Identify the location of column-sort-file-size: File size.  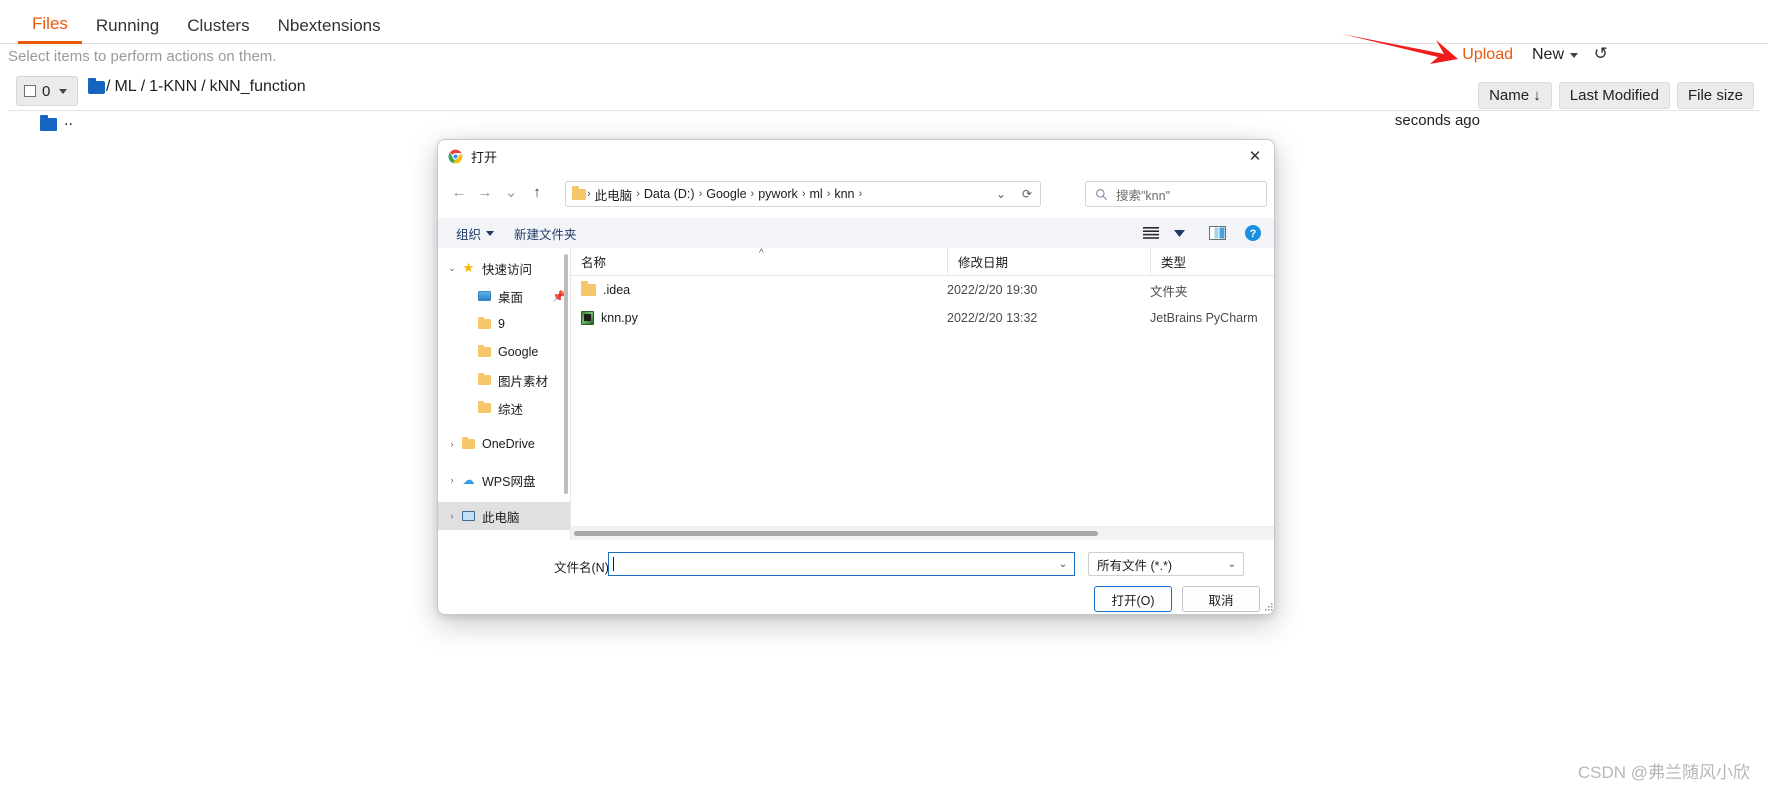
(1715, 95).